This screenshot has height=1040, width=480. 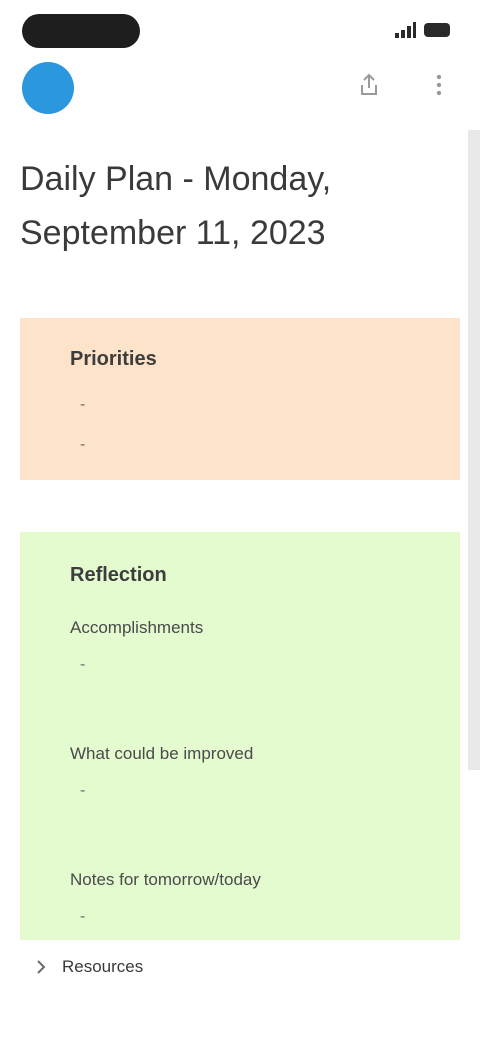 What do you see at coordinates (41, 967) in the screenshot?
I see `chevron-right-icon` at bounding box center [41, 967].